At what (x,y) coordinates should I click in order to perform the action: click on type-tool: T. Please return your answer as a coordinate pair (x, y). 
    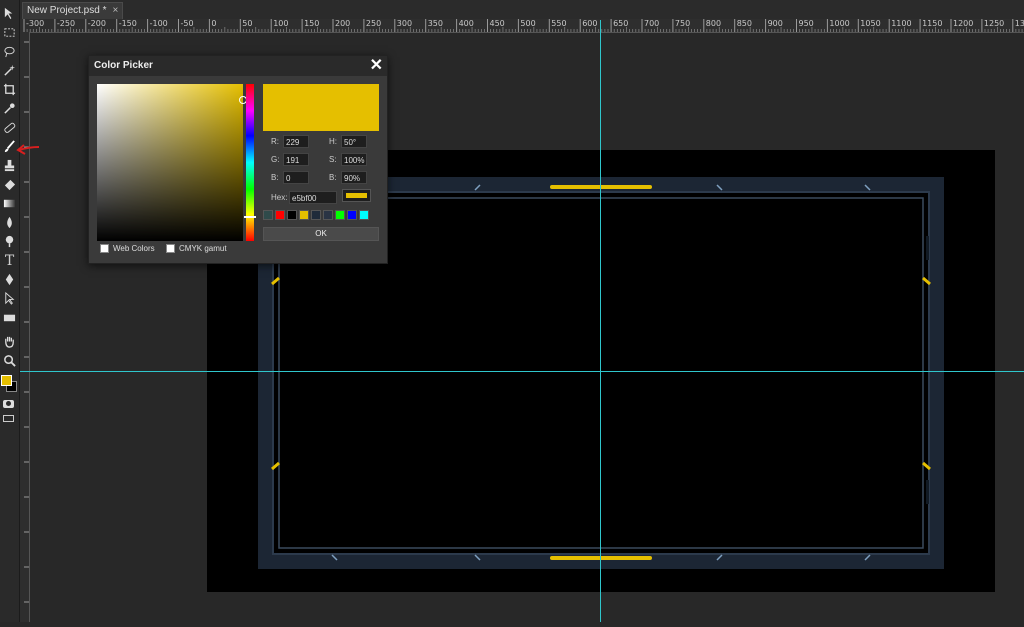
    Looking at the image, I should click on (9, 260).